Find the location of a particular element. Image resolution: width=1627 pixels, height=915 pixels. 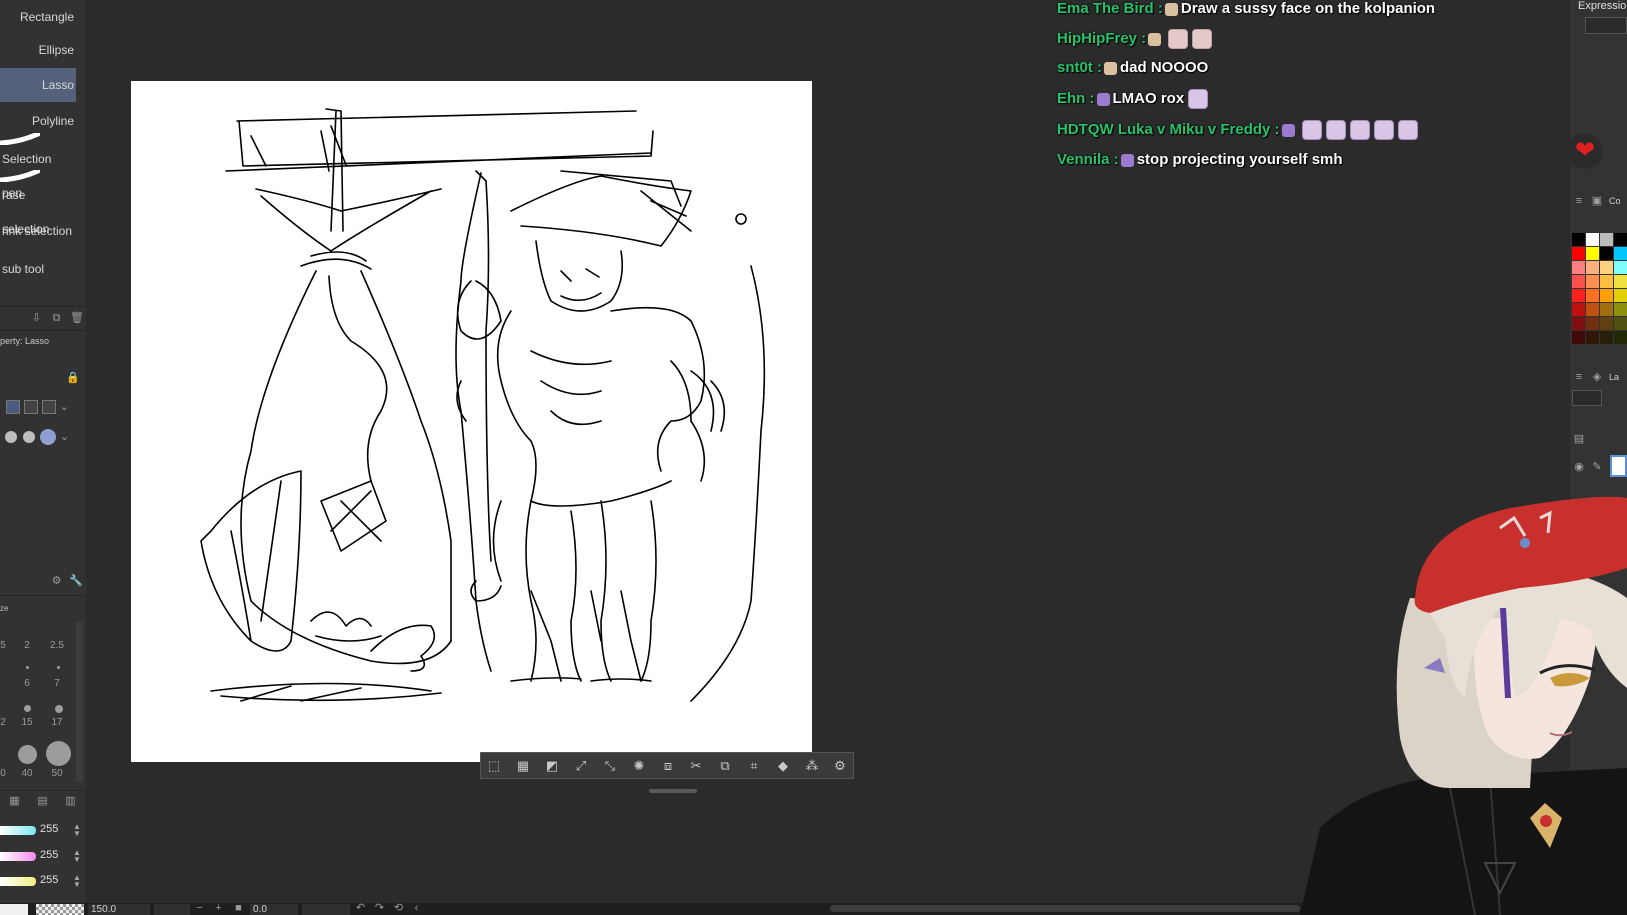

invert-selection-icon: ◩ is located at coordinates (552, 766).